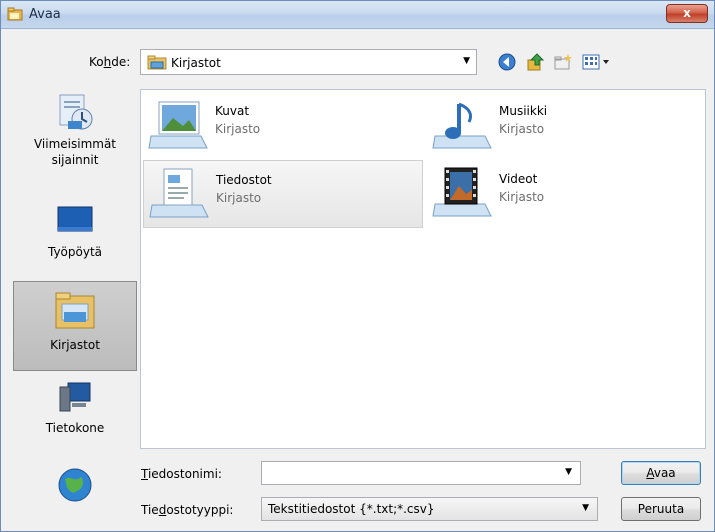 The height and width of the screenshot is (532, 715). Describe the element at coordinates (76, 112) in the screenshot. I see `recent-places-icon` at that location.